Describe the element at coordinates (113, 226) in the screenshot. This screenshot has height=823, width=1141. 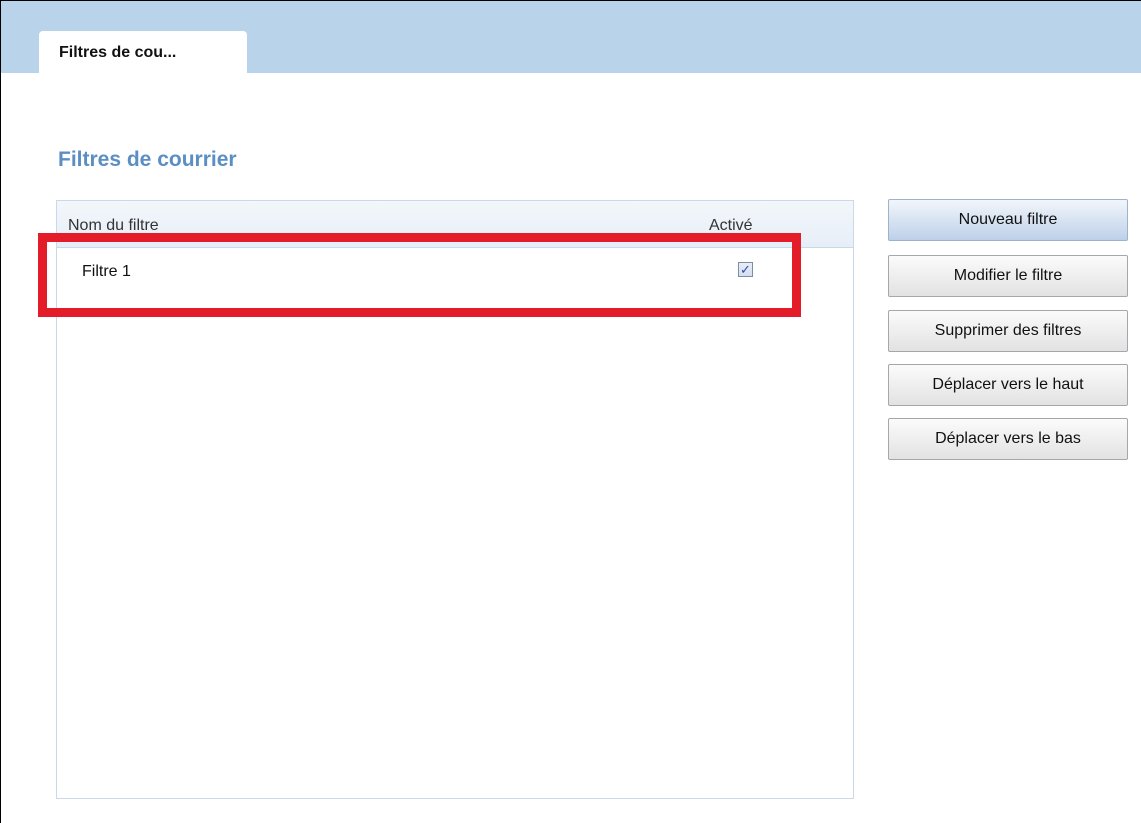
I see `column-header-filter-name: Nom du filtre` at that location.